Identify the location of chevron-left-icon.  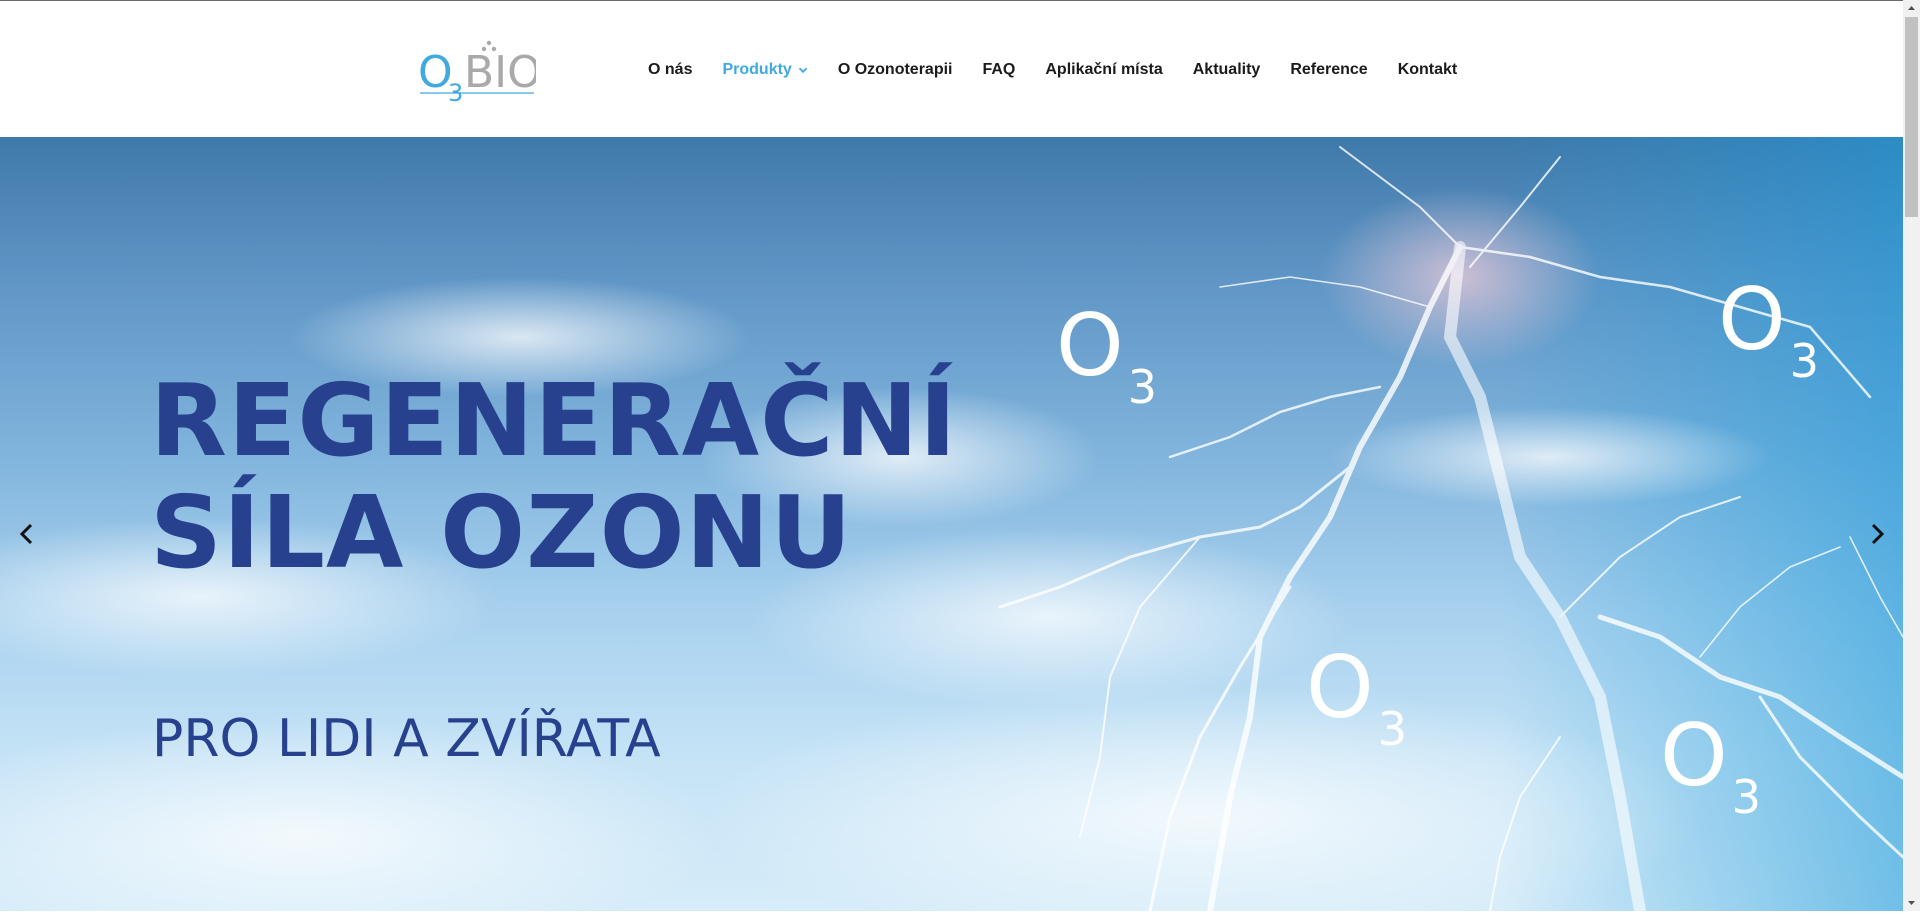
(26, 534).